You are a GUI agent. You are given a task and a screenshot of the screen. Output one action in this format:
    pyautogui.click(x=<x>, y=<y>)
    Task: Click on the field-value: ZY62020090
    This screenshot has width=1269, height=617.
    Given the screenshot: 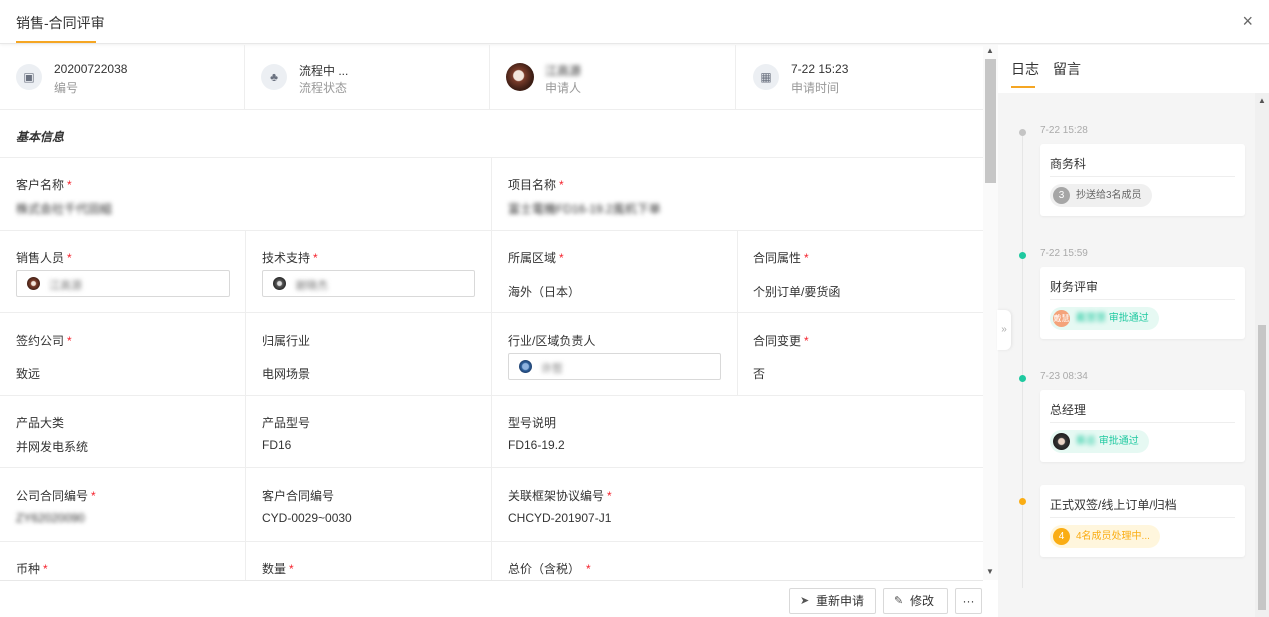 What is the action you would take?
    pyautogui.click(x=50, y=518)
    